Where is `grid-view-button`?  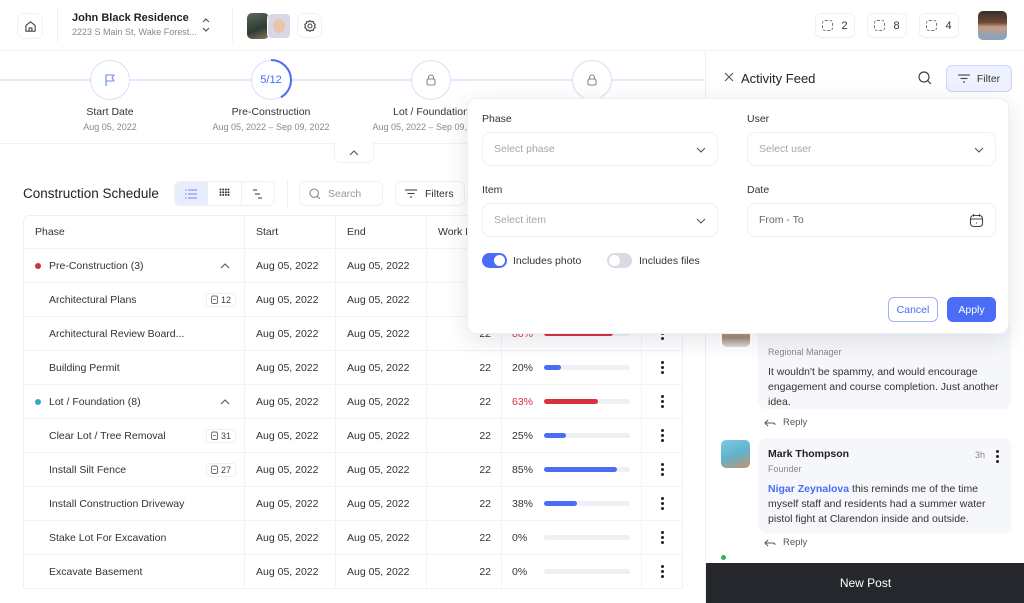
grid-view-button is located at coordinates (225, 193).